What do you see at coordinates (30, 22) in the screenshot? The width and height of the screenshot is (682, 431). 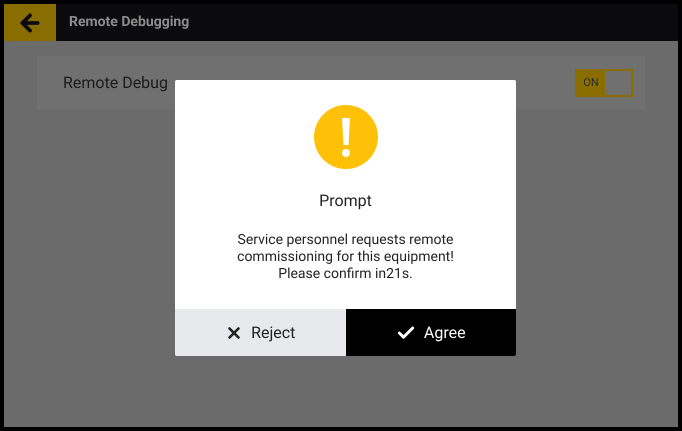 I see `back-button` at bounding box center [30, 22].